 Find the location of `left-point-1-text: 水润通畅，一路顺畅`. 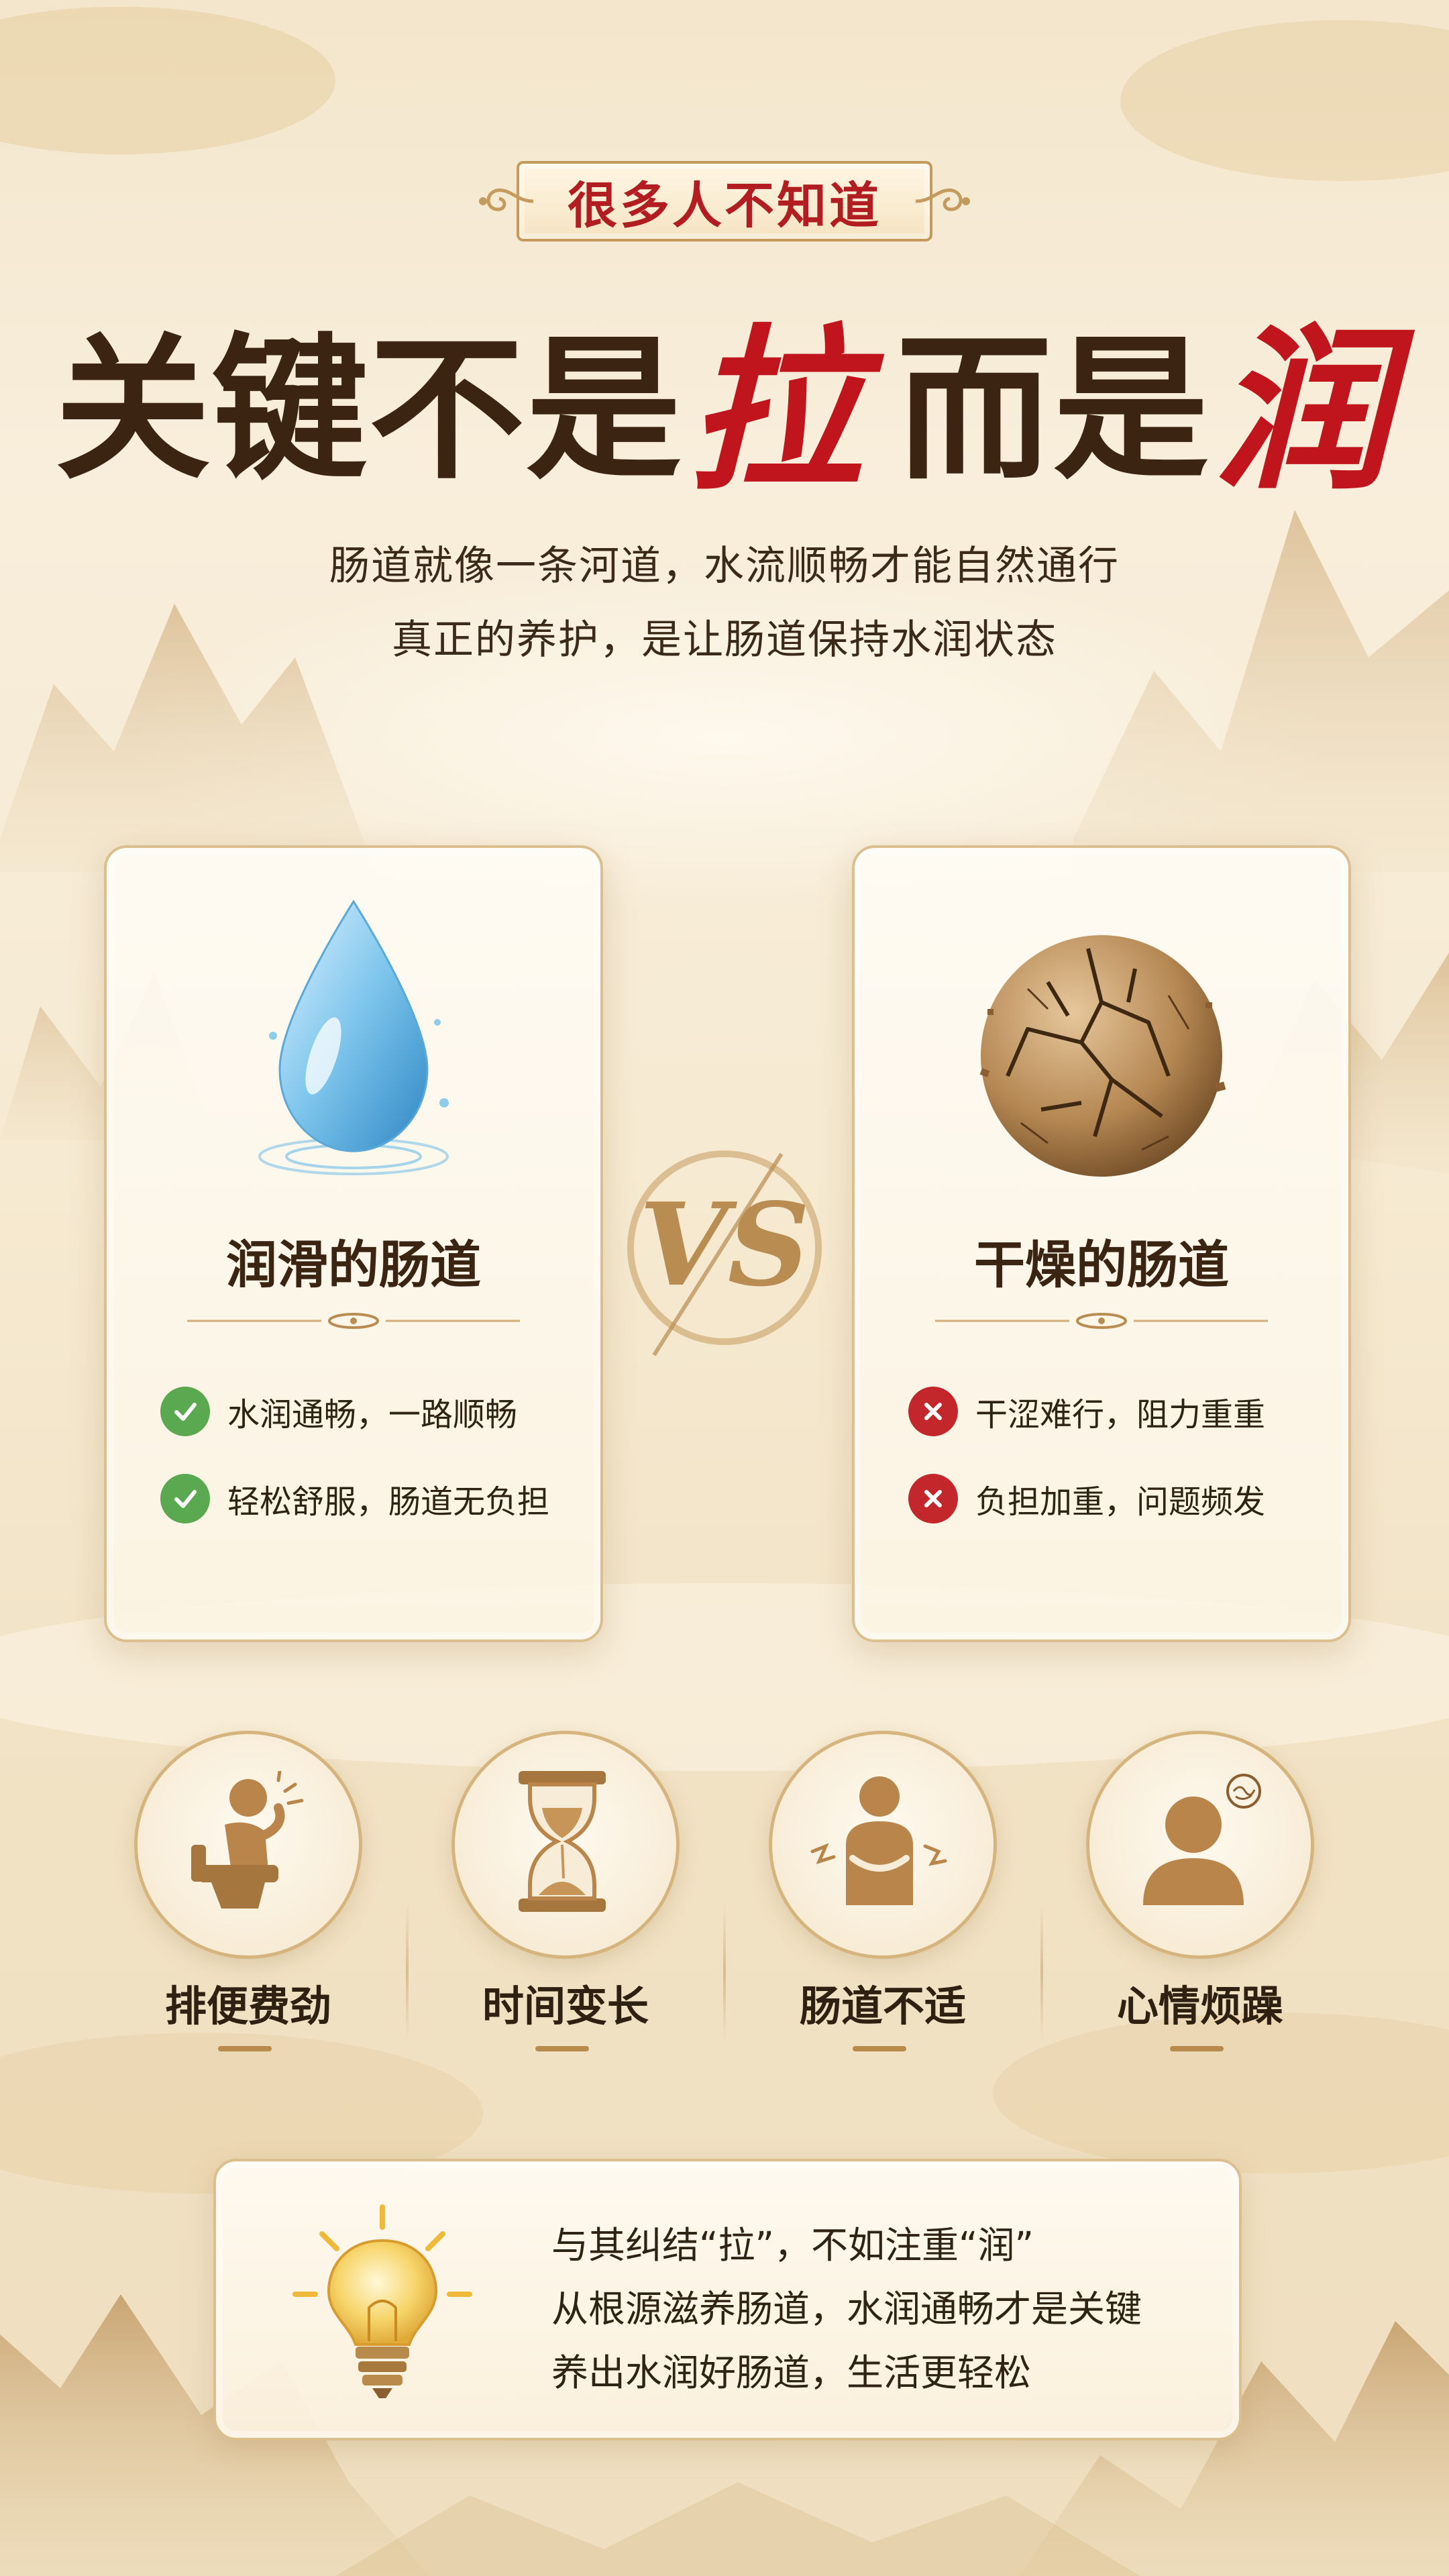

left-point-1-text: 水润通畅，一路顺畅 is located at coordinates (372, 1415).